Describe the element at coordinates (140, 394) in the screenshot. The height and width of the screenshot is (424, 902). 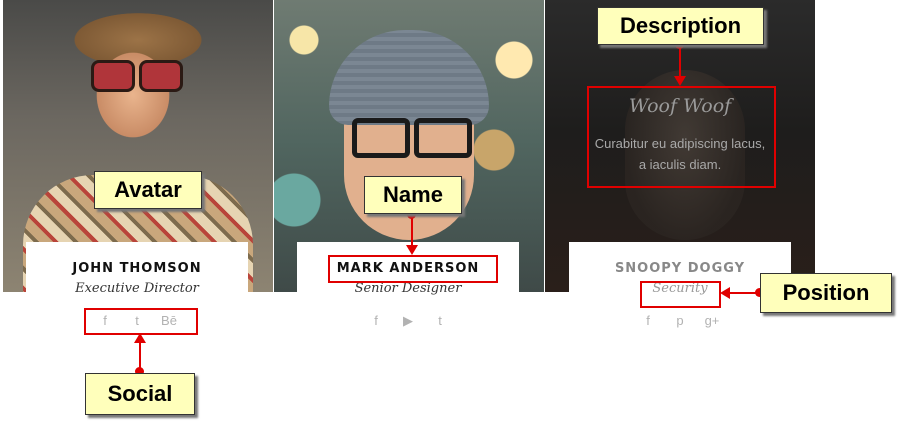
I see `social-callout: Social` at that location.